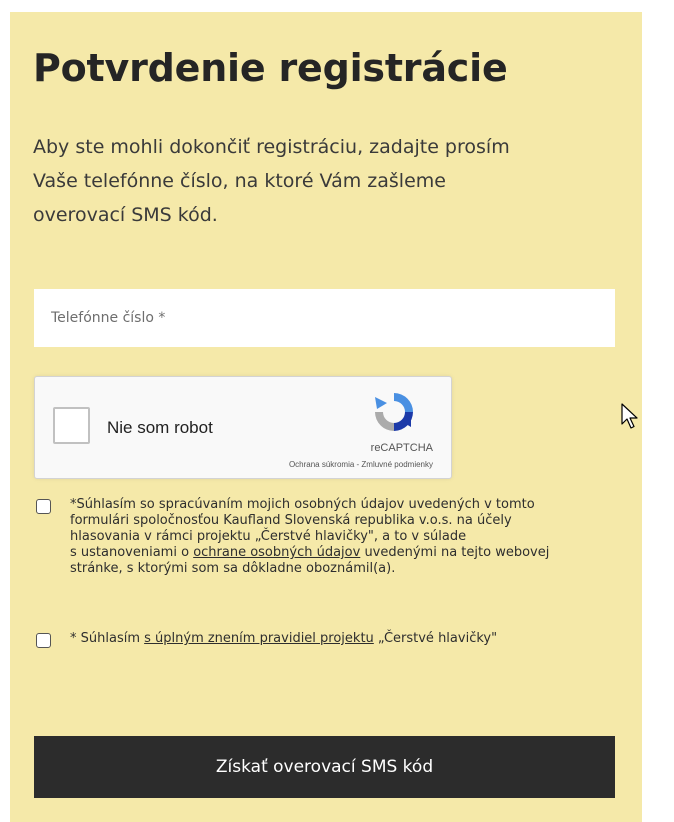  I want to click on consent-rules-pre: * Súhlasím, so click(107, 638).